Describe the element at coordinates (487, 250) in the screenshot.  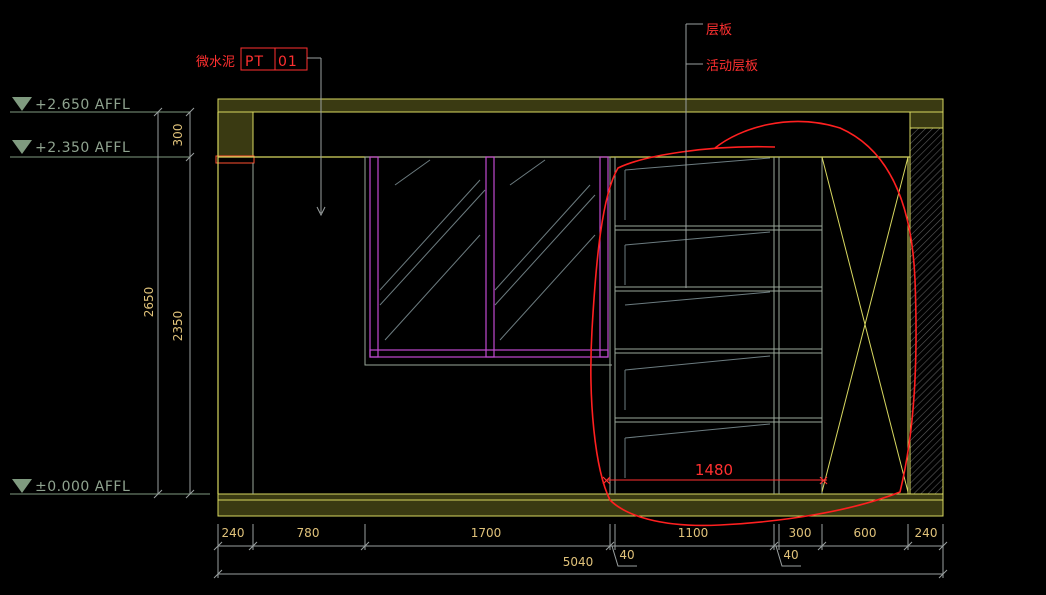
I see `glass-reflection-lines` at that location.